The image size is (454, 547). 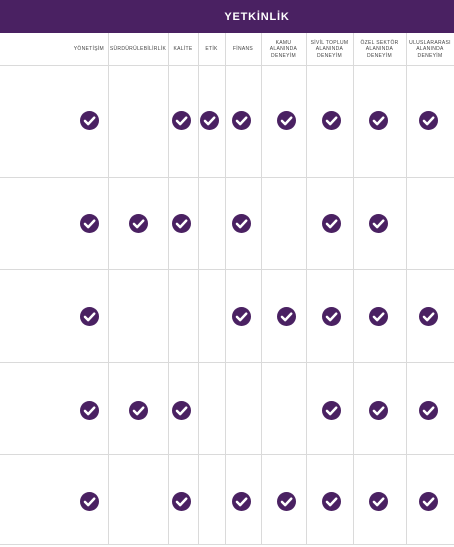 I want to click on column-header: ETİK, so click(x=211, y=49).